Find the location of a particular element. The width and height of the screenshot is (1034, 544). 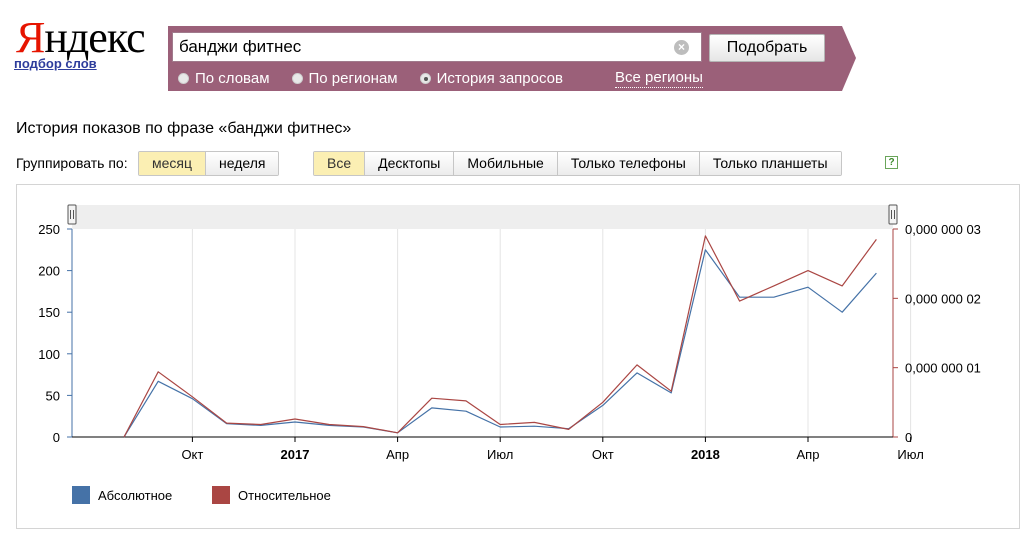

grouping-label: Группировать по: is located at coordinates (72, 163).